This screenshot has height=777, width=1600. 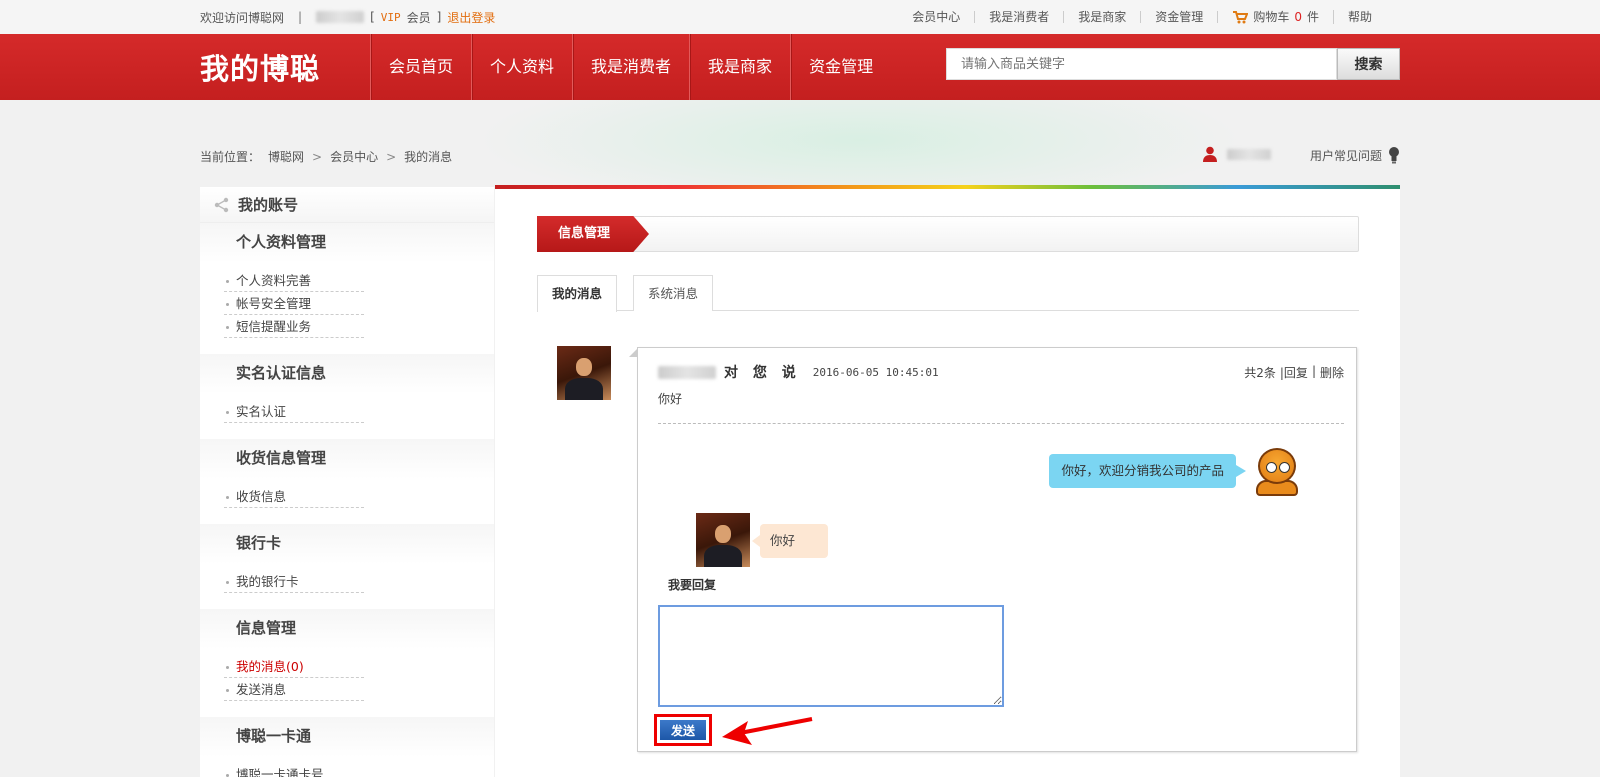 What do you see at coordinates (1241, 17) in the screenshot?
I see `cart-icon` at bounding box center [1241, 17].